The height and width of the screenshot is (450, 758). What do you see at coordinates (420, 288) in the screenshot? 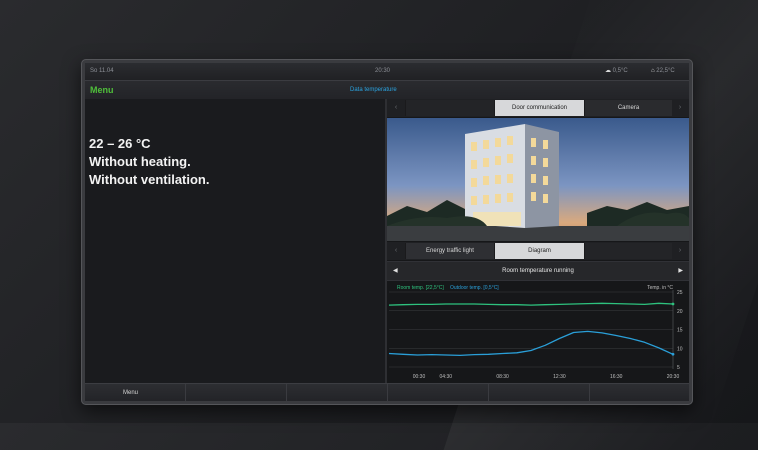
I see `legend-room: Room temp. [22,5°C]` at bounding box center [420, 288].